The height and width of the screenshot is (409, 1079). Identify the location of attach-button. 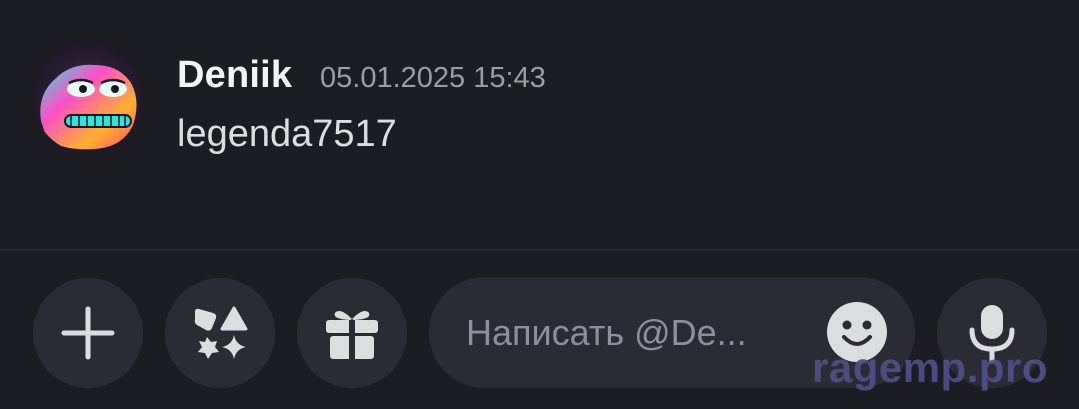
(88, 333).